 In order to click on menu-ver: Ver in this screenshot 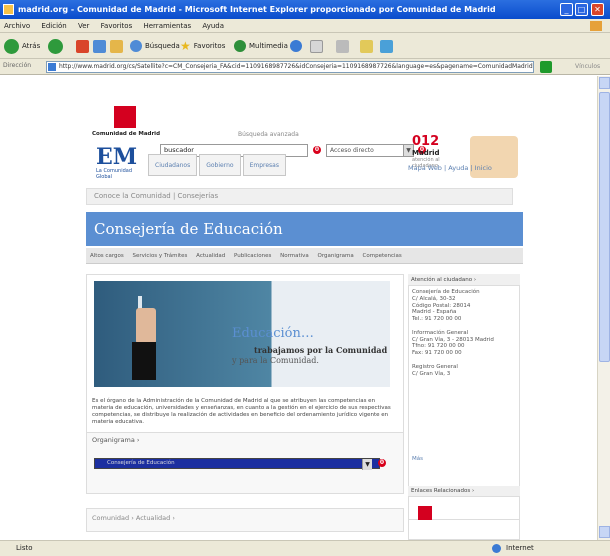, I will do `click(83, 26)`.